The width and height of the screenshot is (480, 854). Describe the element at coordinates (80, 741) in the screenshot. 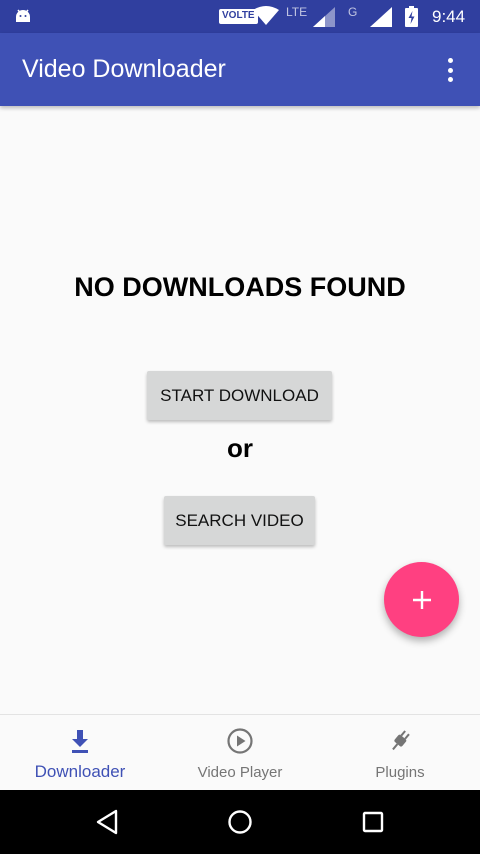

I see `download-icon` at that location.